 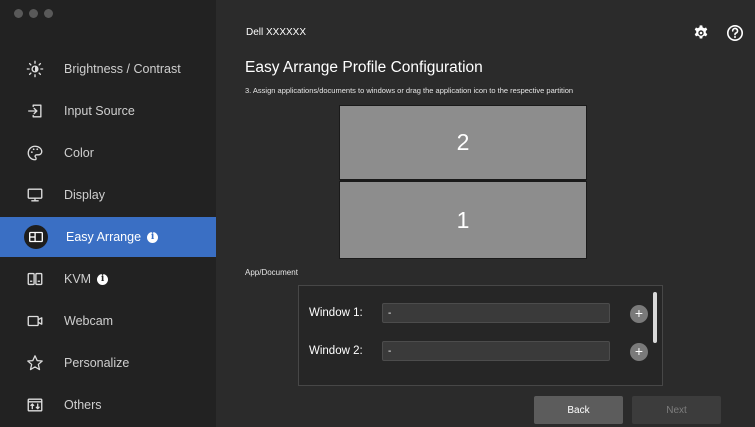 I want to click on window-assignment-list: Window 1: - + Window 2: - +, so click(x=480, y=335).